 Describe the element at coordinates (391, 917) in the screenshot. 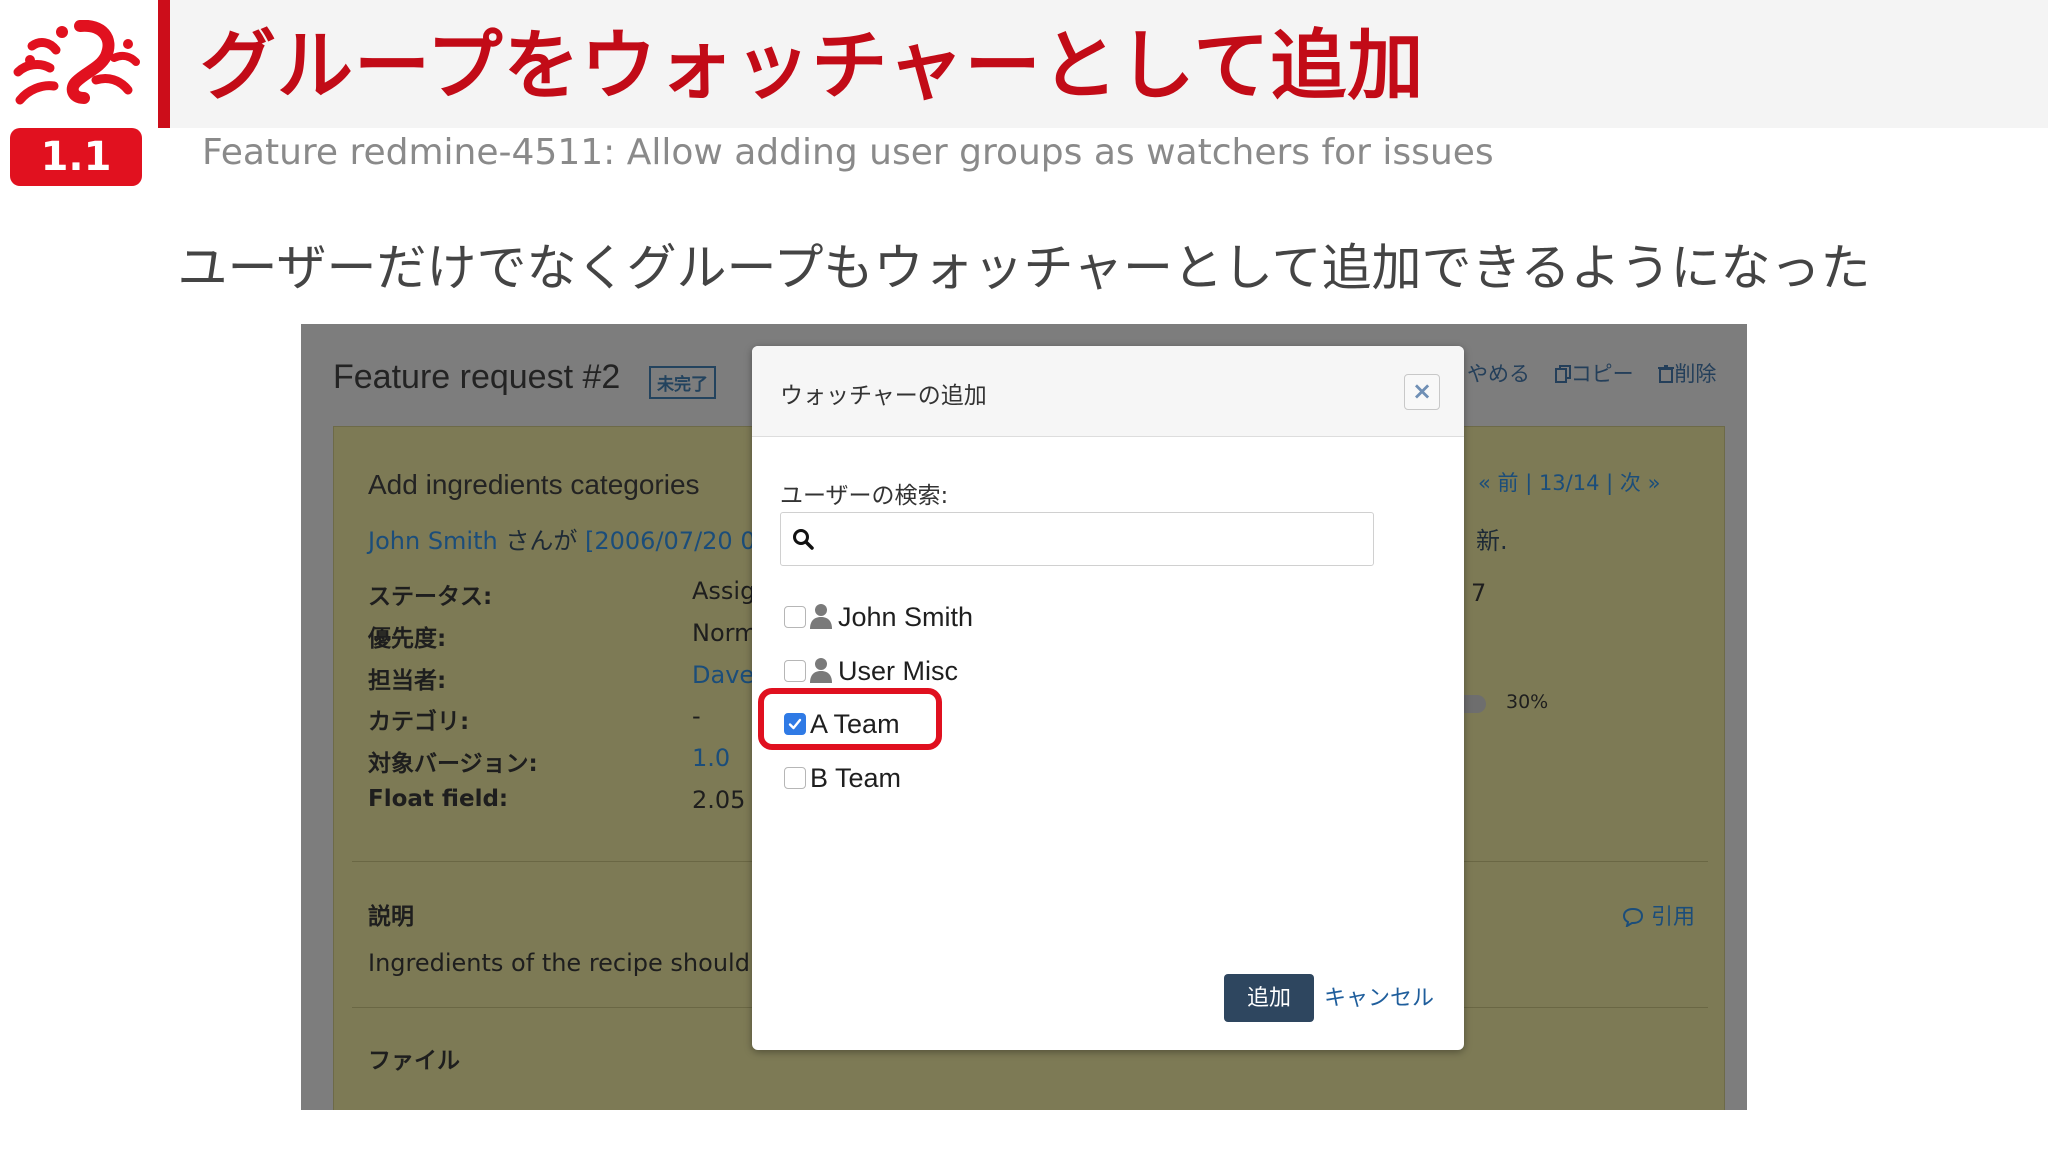

I see `description-label: 説明` at that location.